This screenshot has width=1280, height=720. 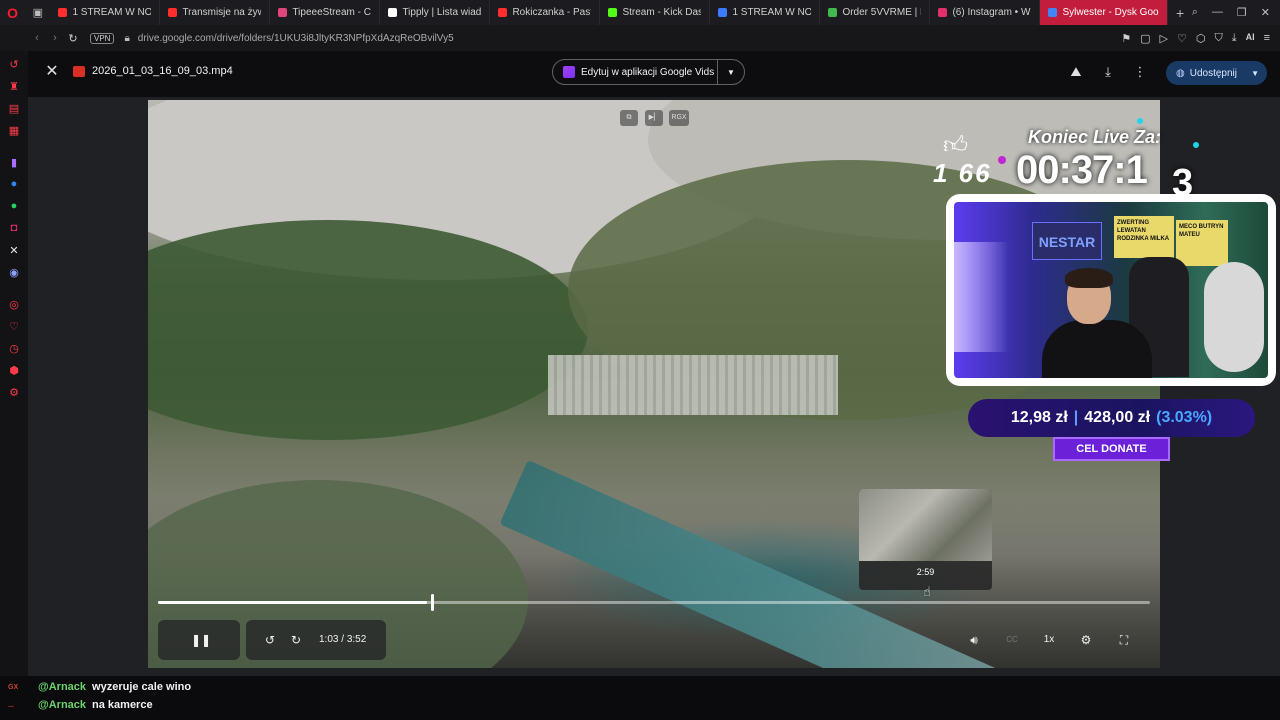 What do you see at coordinates (201, 640) in the screenshot?
I see `pause-icon: ❚❚` at bounding box center [201, 640].